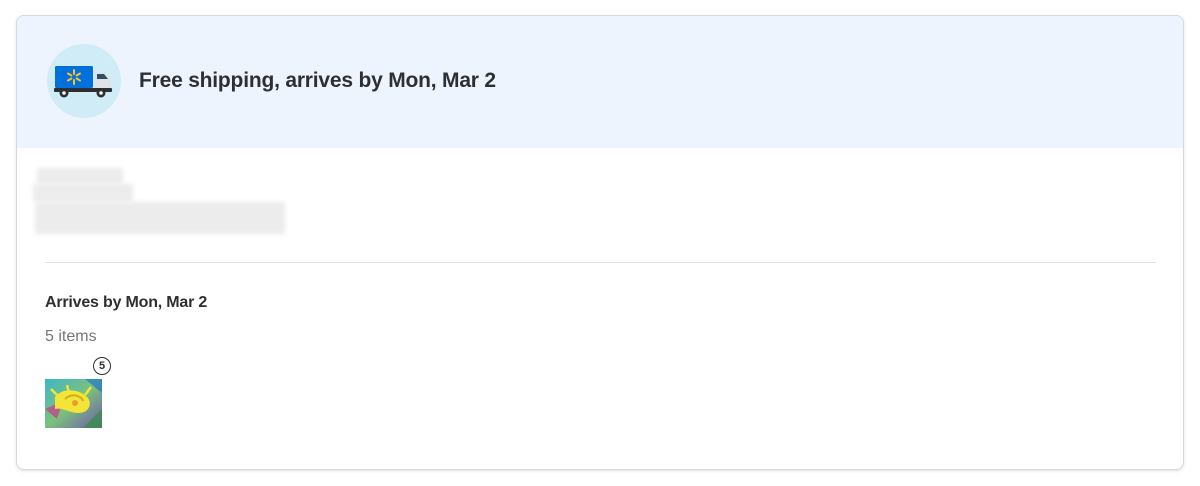 This screenshot has width=1200, height=486. What do you see at coordinates (73, 403) in the screenshot?
I see `product-thumbnail` at bounding box center [73, 403].